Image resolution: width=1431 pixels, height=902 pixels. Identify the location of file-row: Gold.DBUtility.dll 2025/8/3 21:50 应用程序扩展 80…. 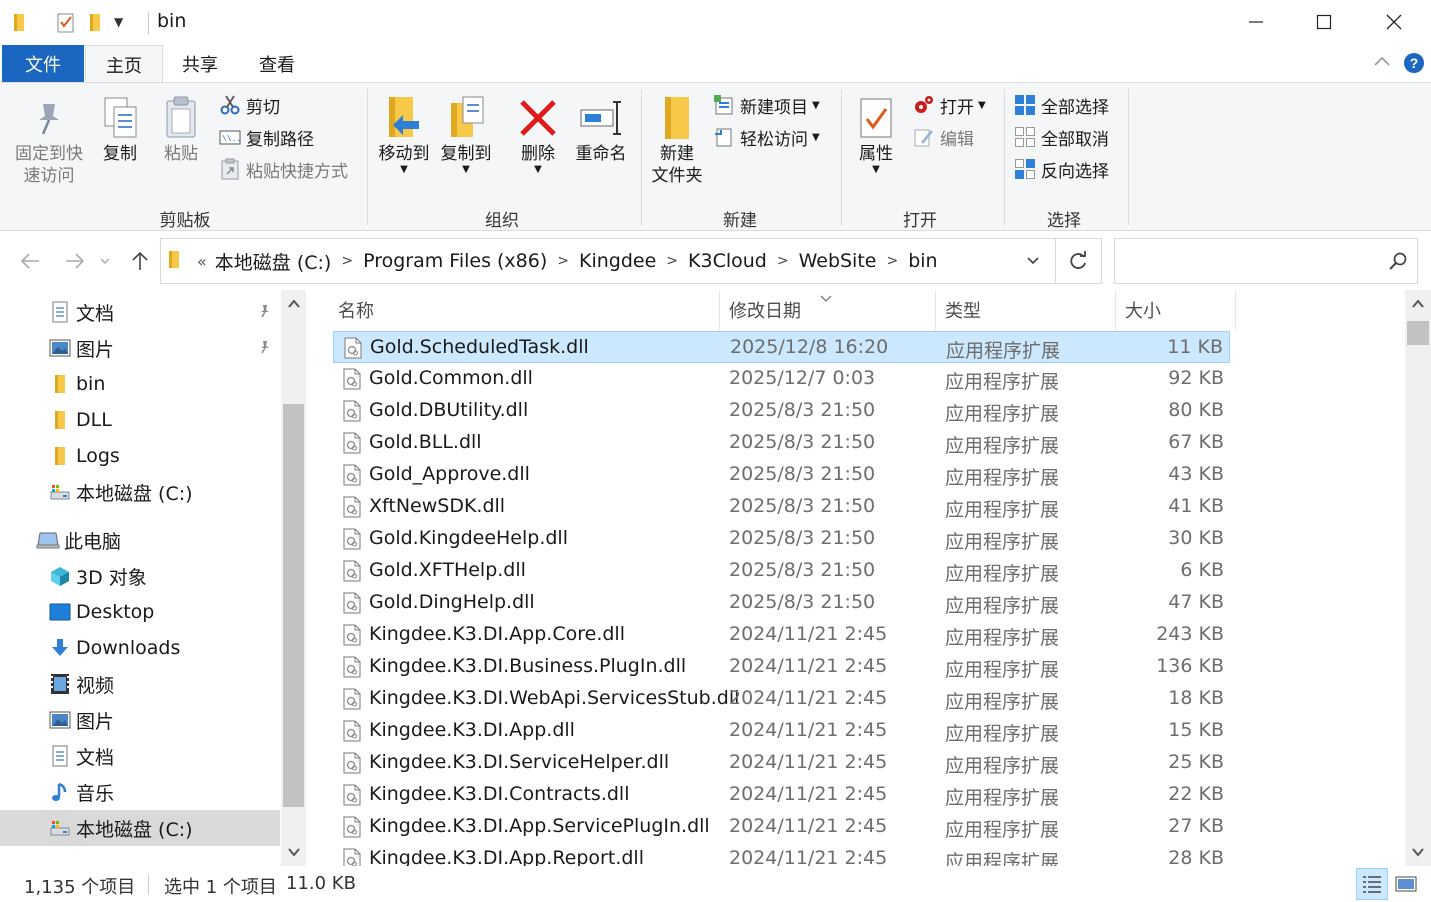
(781, 411).